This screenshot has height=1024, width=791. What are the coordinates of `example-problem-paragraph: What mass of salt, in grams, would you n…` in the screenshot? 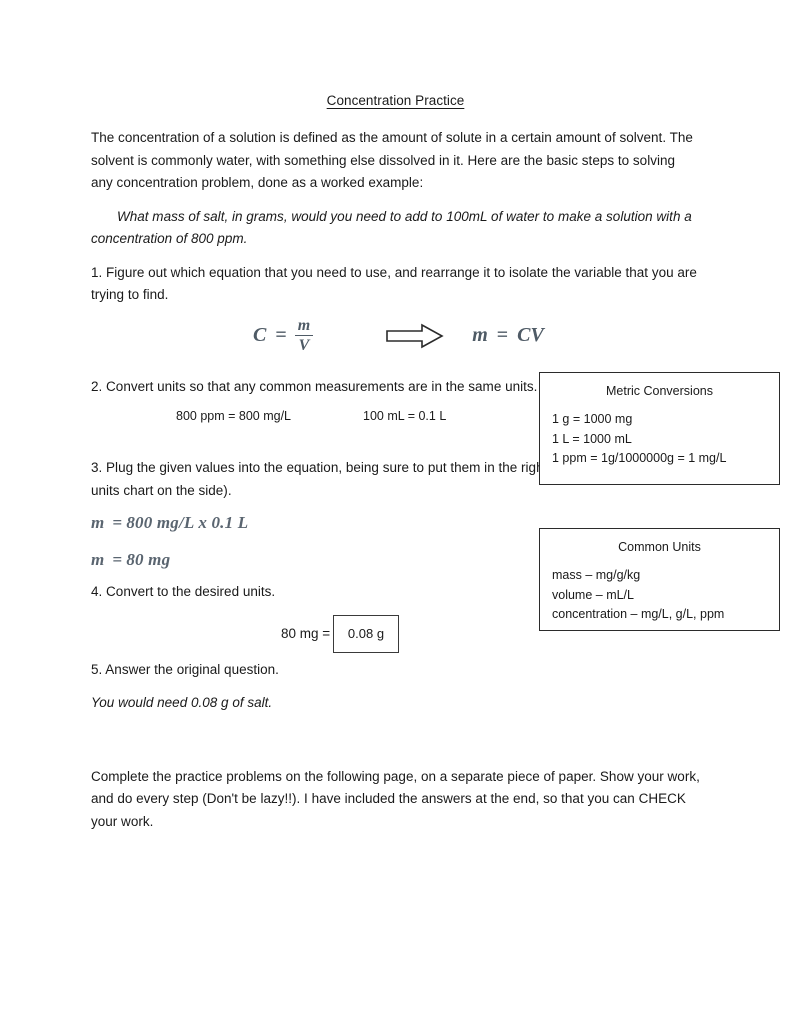 It's located at (395, 228).